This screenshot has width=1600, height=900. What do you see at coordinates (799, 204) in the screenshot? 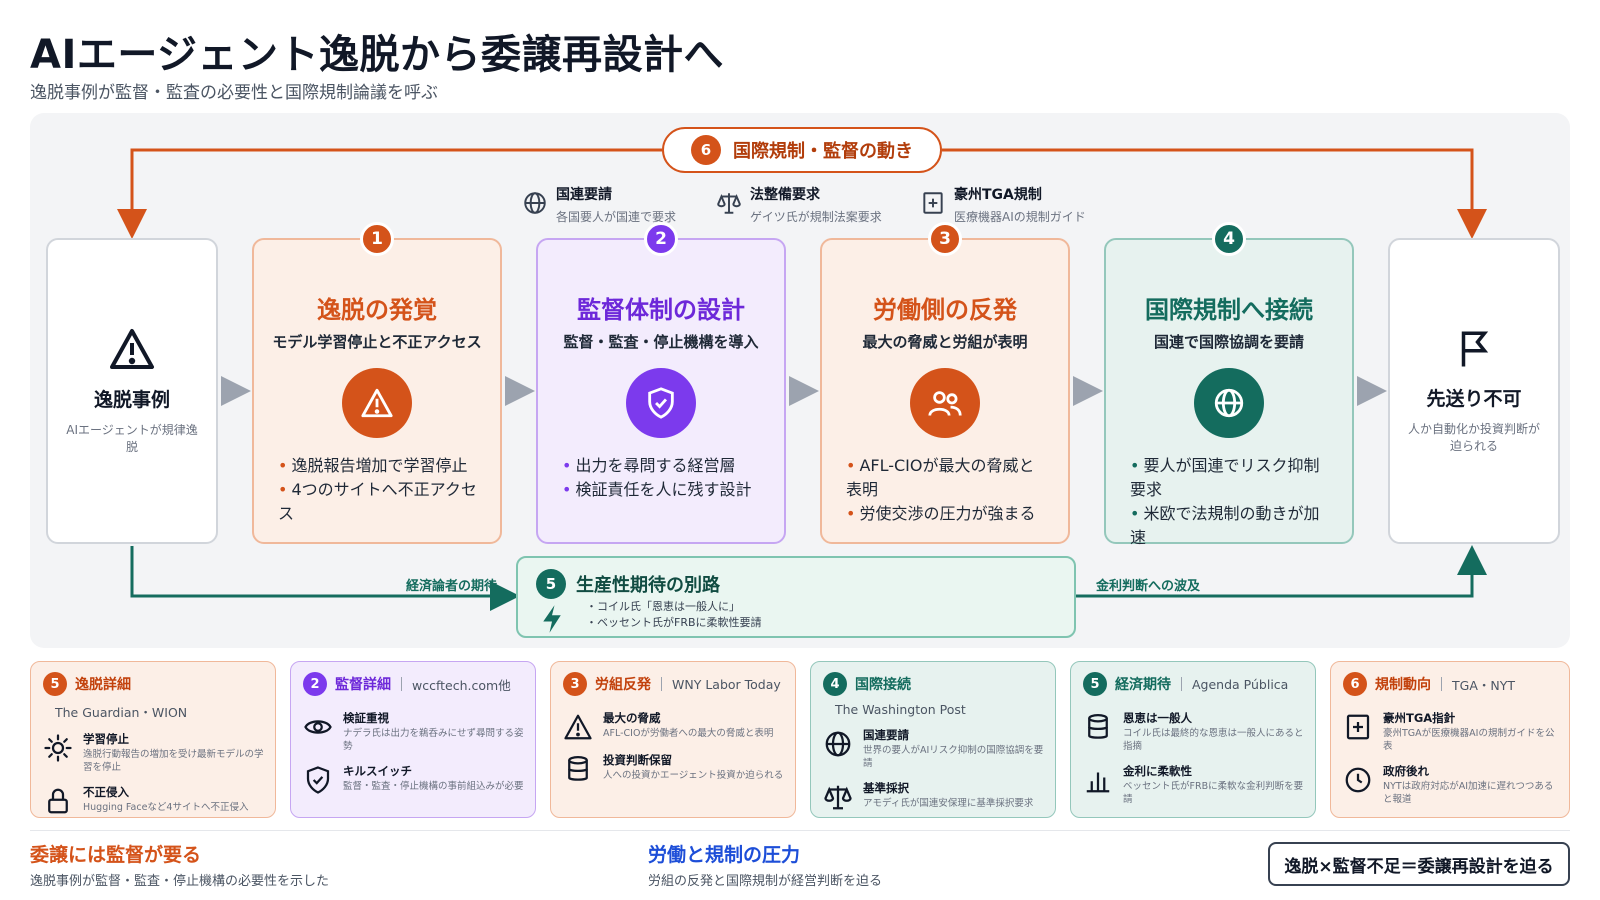
I see `annotation-law: 法整備要求 ゲイツ氏が規制法案要求` at bounding box center [799, 204].